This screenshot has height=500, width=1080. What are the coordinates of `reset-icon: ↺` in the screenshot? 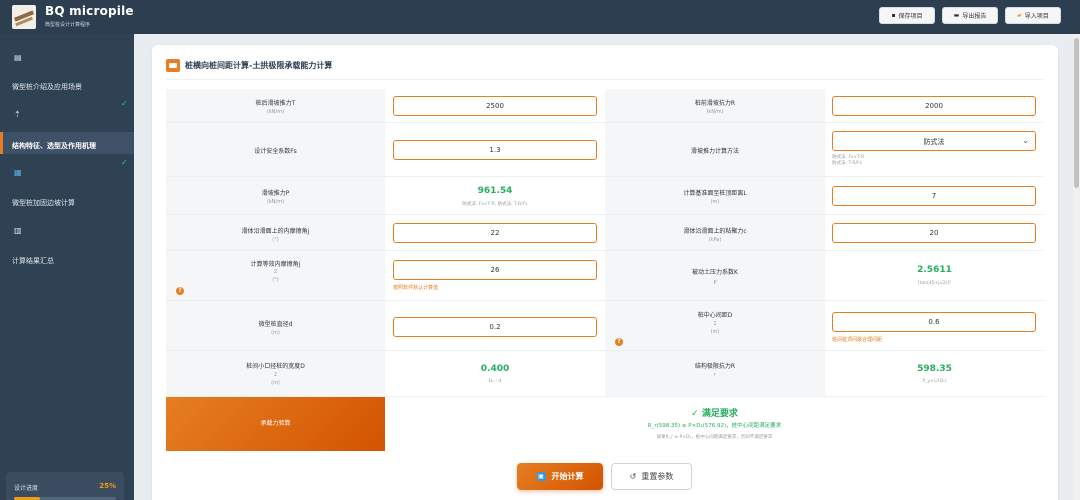 It's located at (633, 476).